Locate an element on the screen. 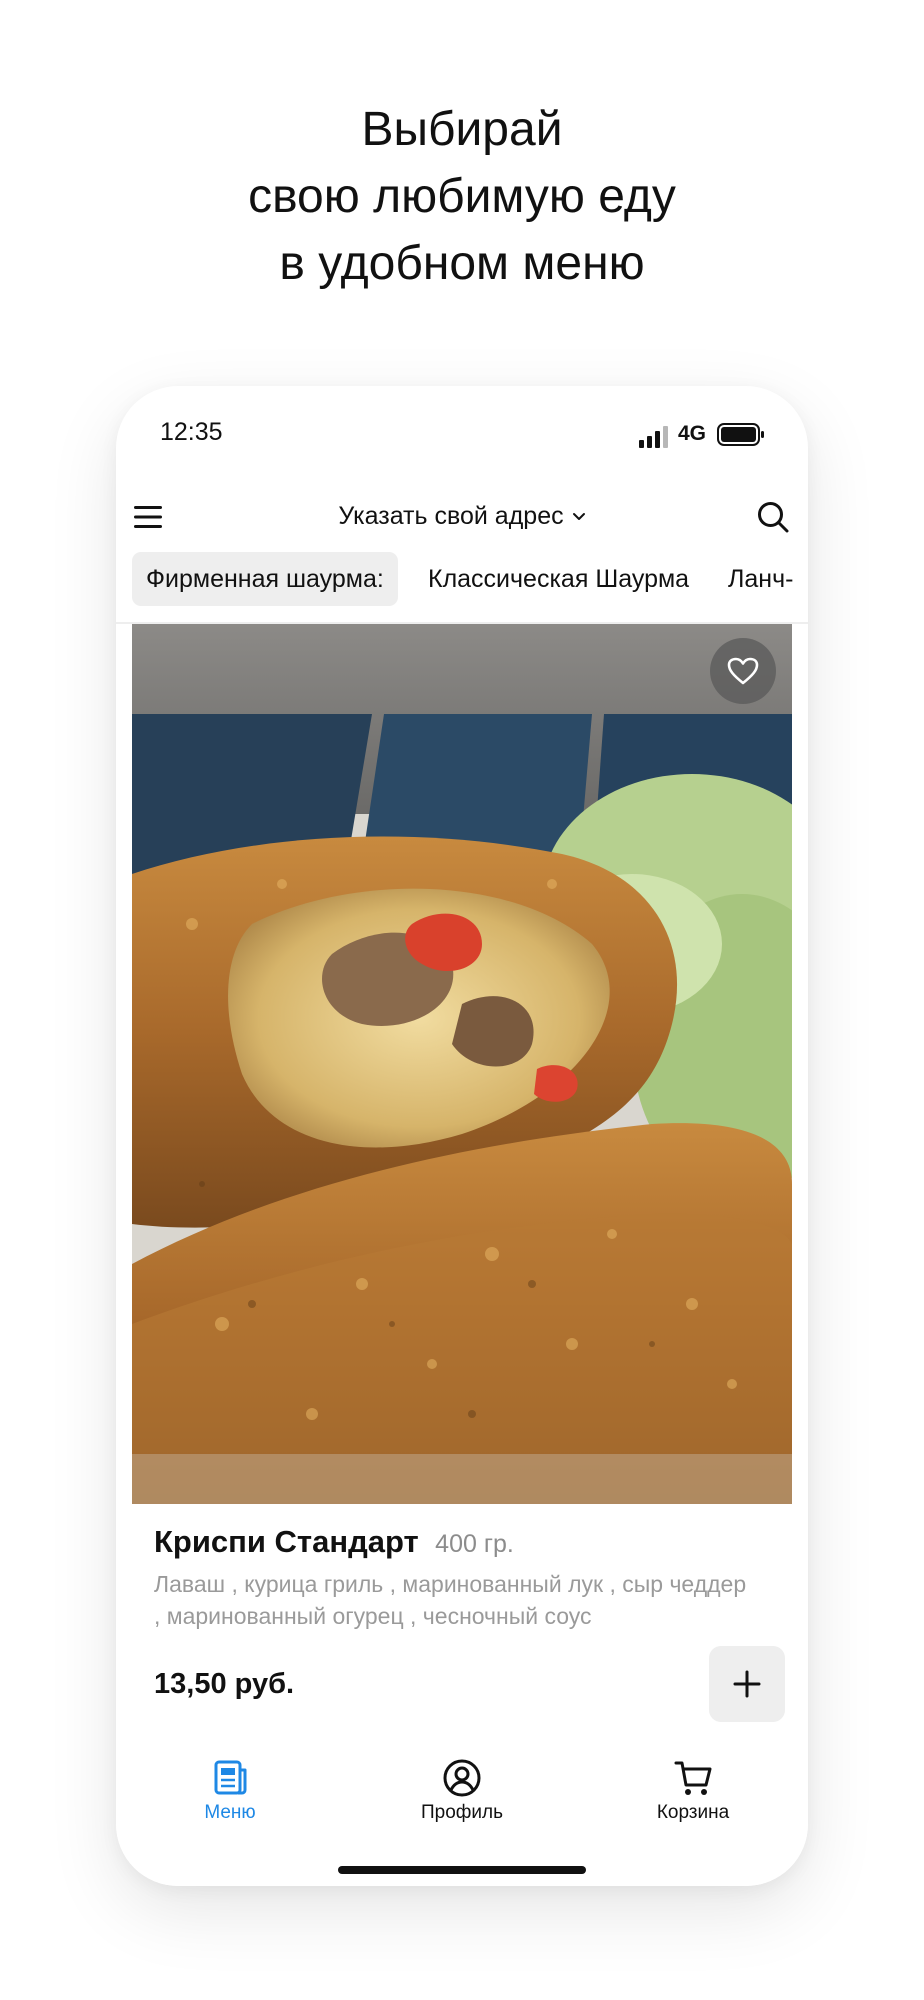 Image resolution: width=924 pixels, height=2000 pixels. tabbar-item-cart: Корзина is located at coordinates (693, 1791).